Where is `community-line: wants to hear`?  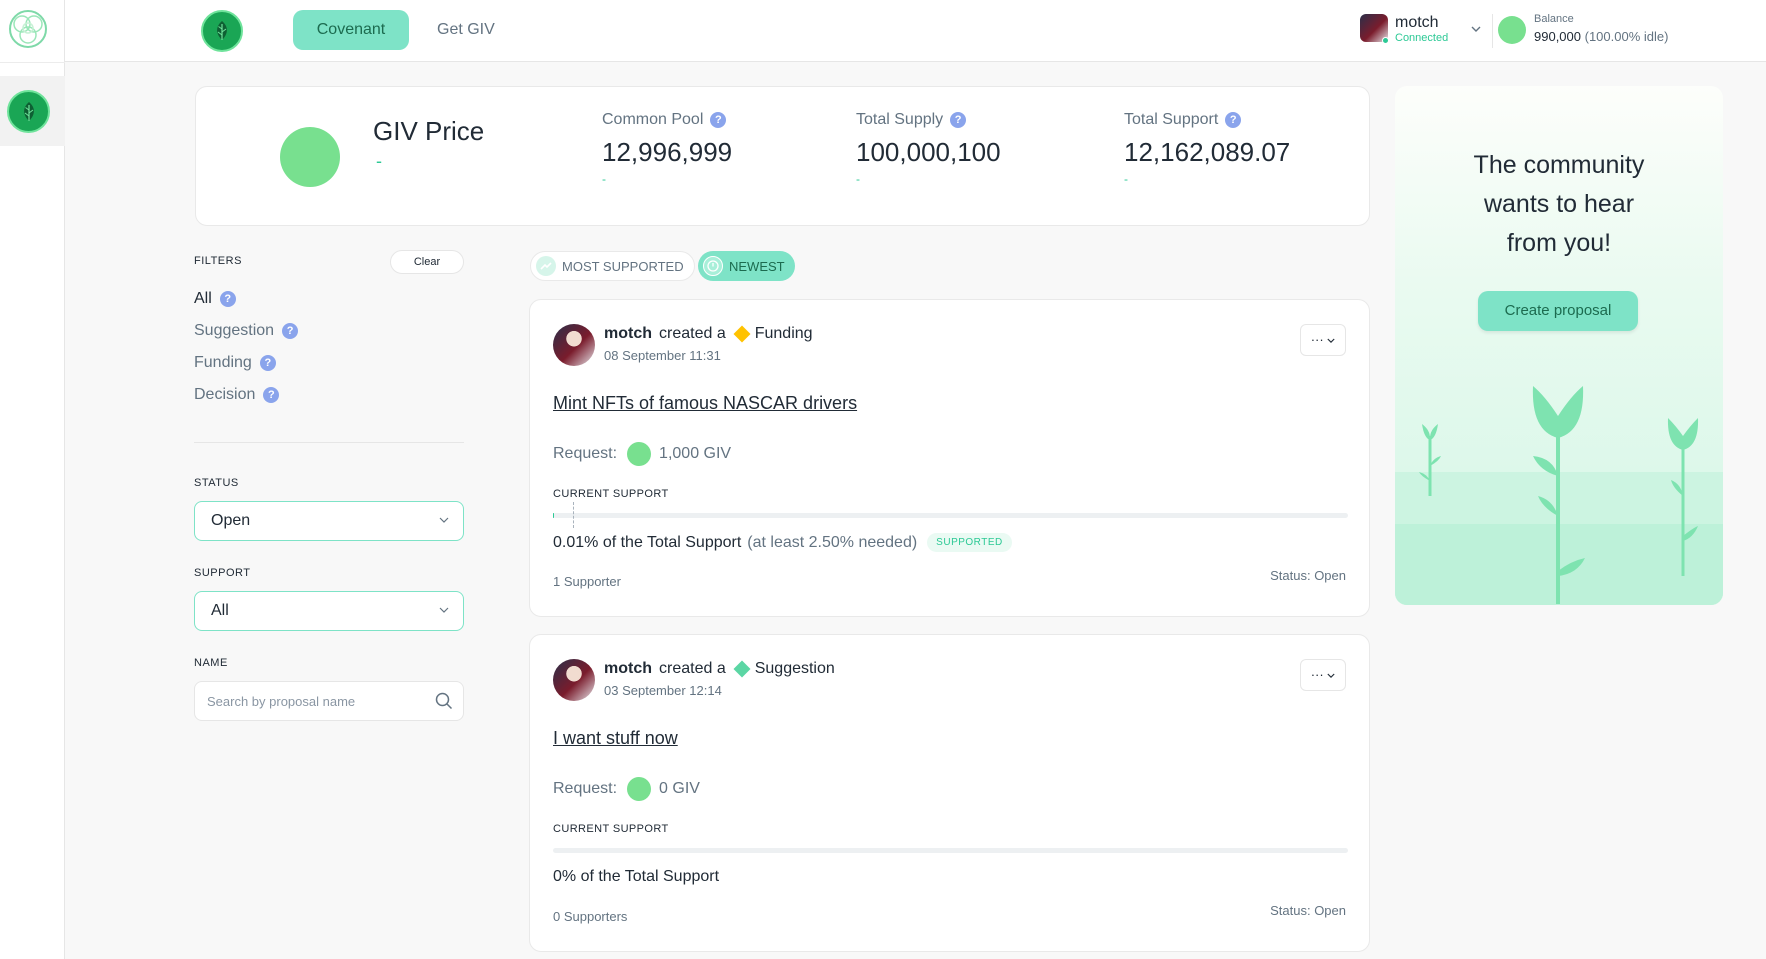
community-line: wants to hear is located at coordinates (1559, 204).